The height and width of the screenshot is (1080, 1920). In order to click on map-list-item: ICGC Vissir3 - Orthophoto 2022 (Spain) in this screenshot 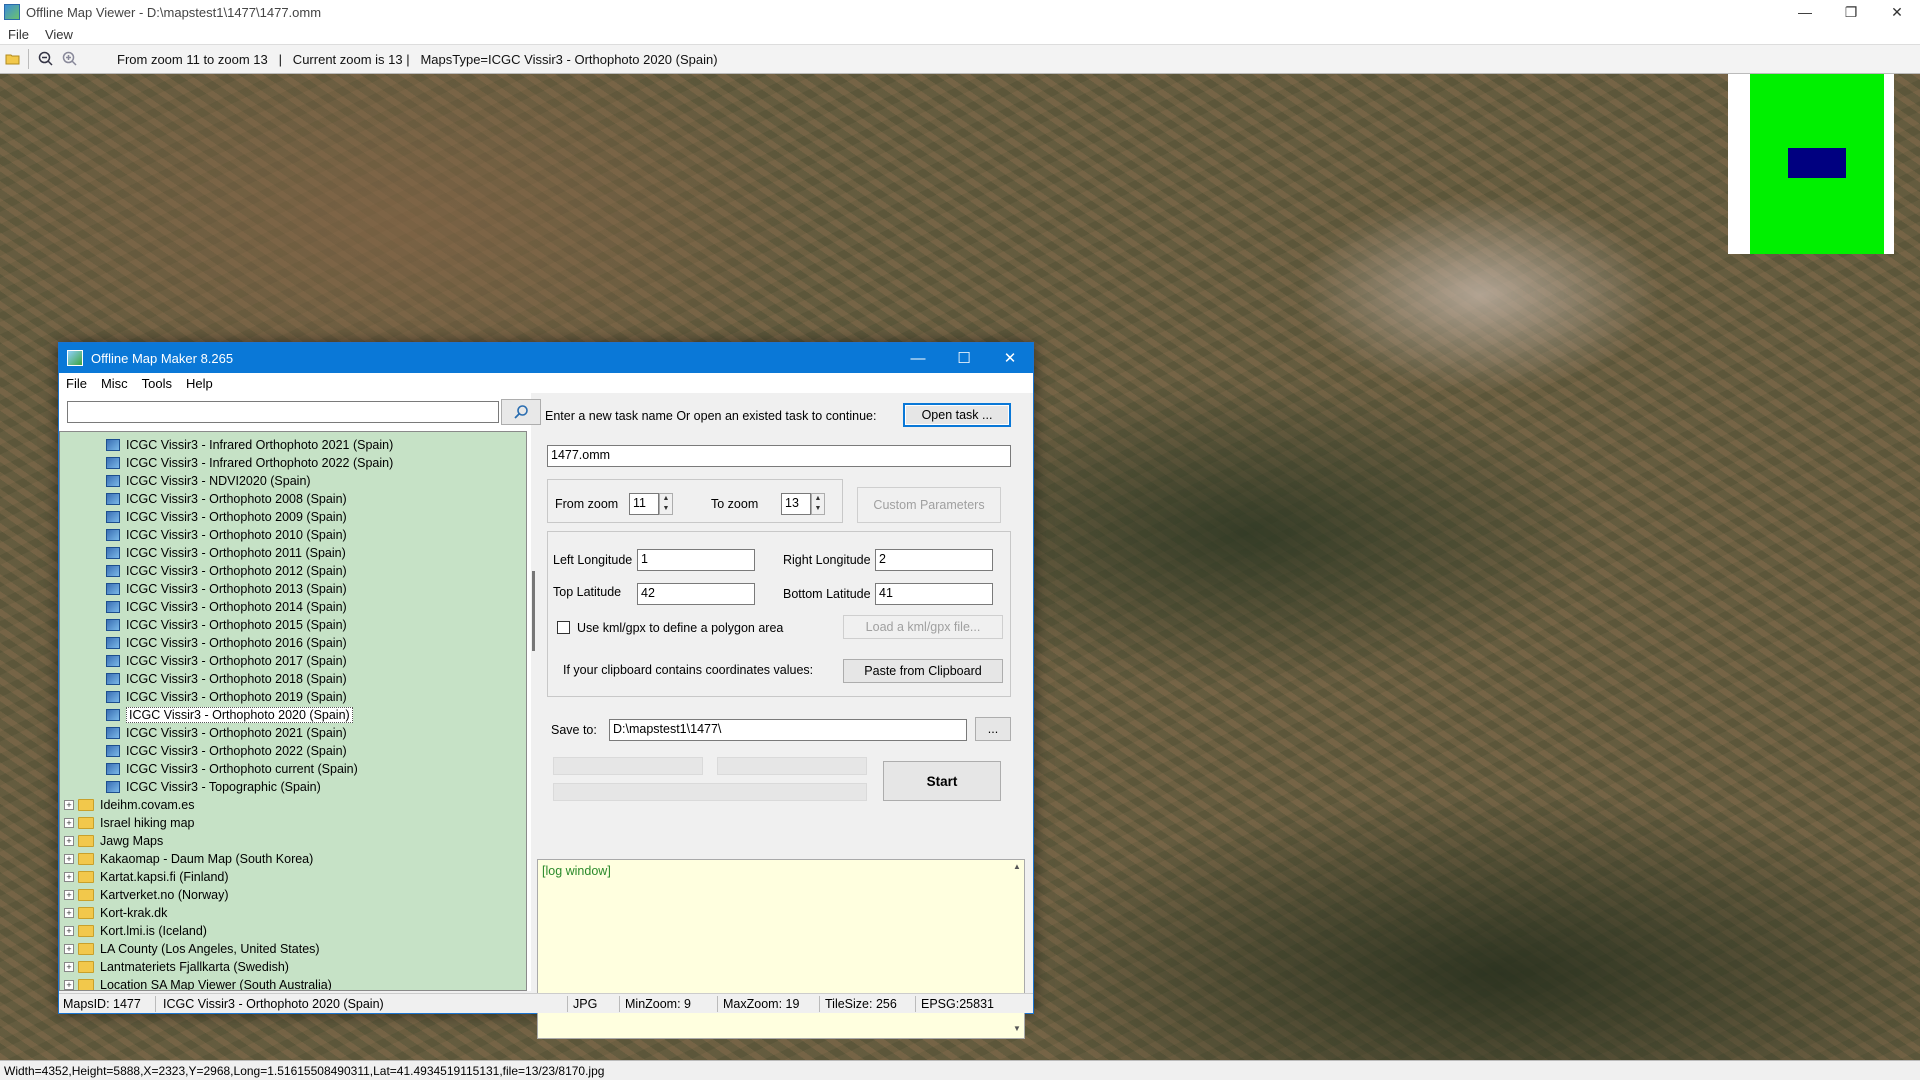, I will do `click(226, 751)`.